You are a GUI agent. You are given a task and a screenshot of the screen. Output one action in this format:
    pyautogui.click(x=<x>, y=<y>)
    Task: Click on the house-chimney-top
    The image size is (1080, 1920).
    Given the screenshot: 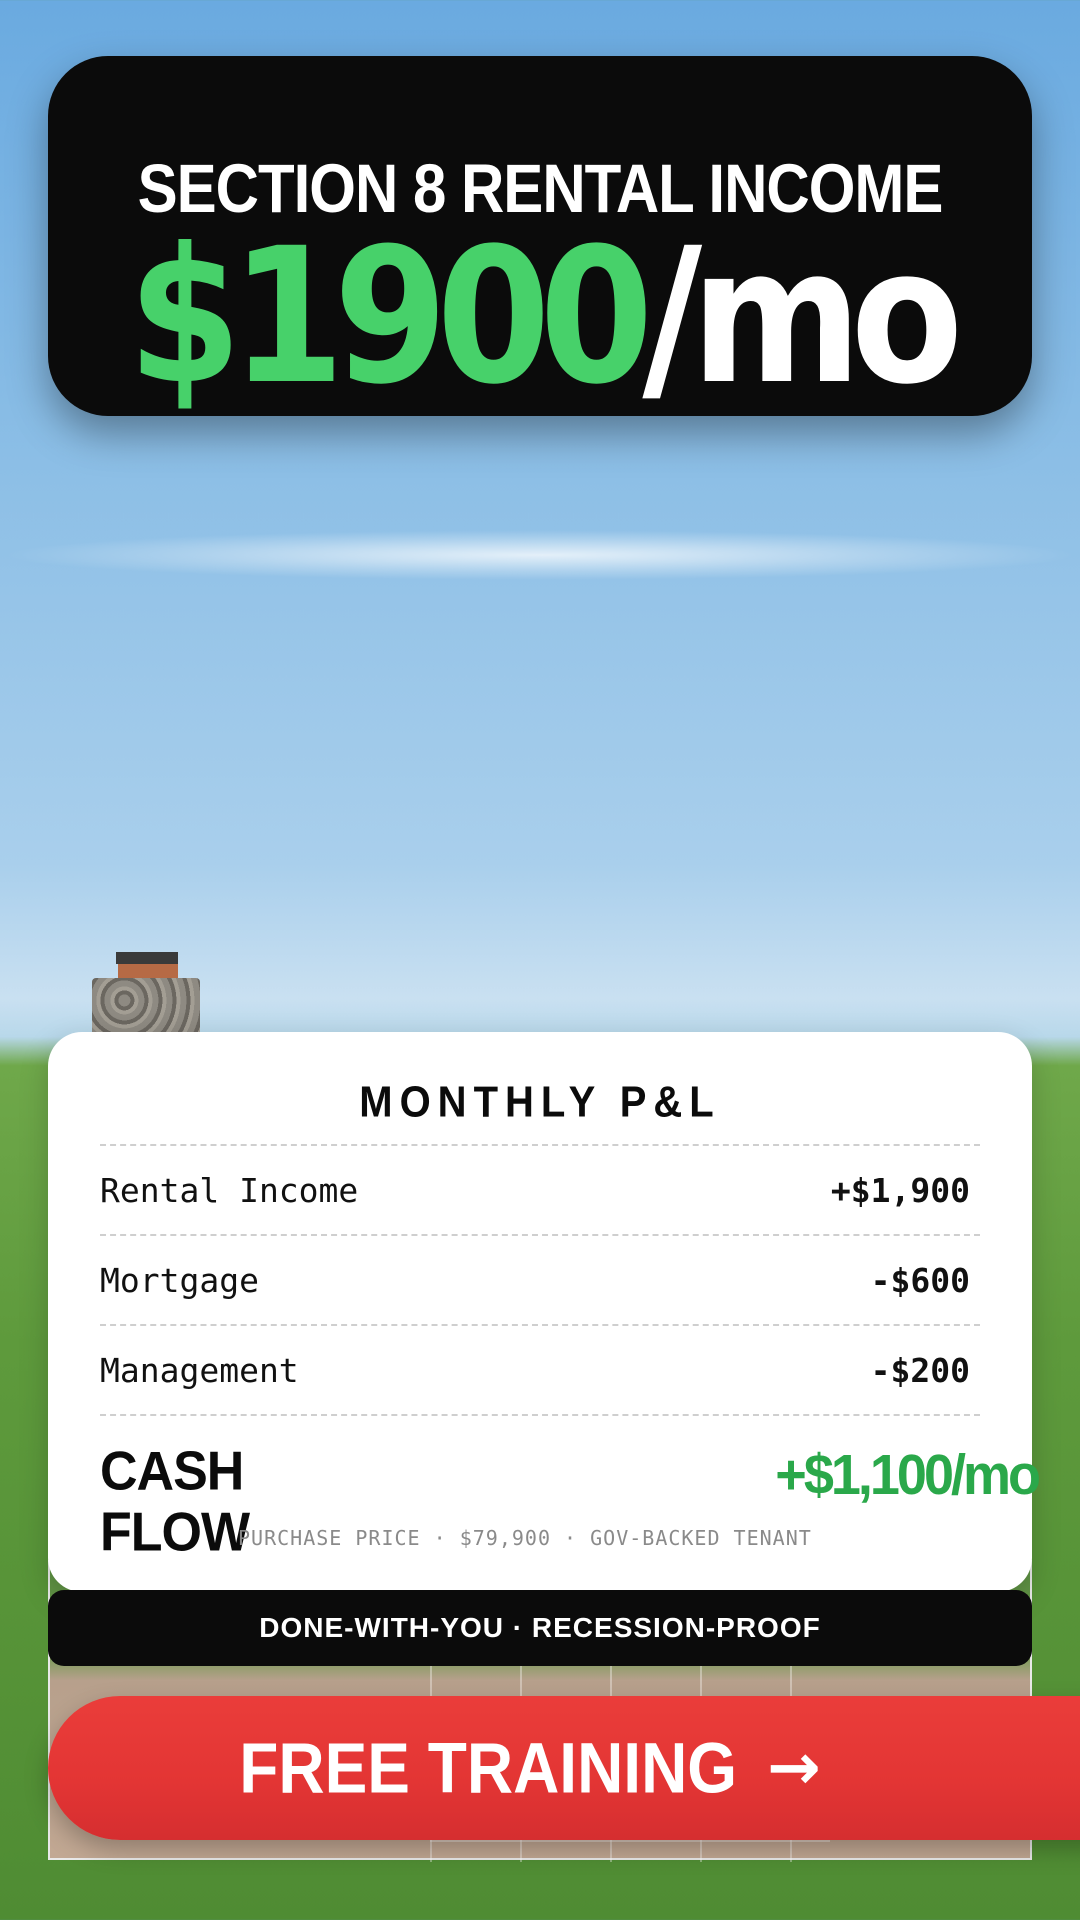 What is the action you would take?
    pyautogui.click(x=147, y=958)
    